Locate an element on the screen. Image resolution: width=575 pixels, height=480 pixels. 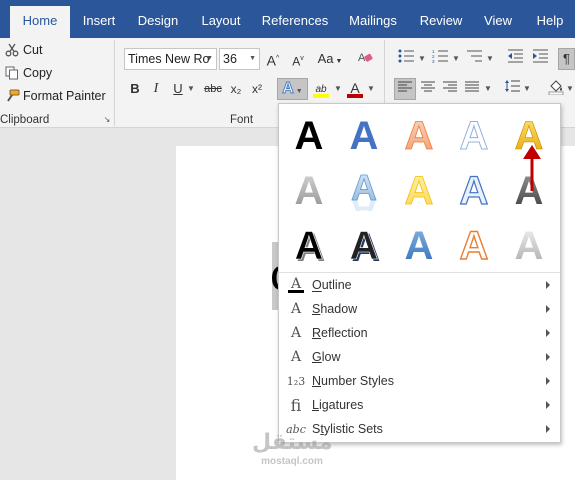
menu-item-ligatures: fi Ligatures is located at coordinates (419, 405).